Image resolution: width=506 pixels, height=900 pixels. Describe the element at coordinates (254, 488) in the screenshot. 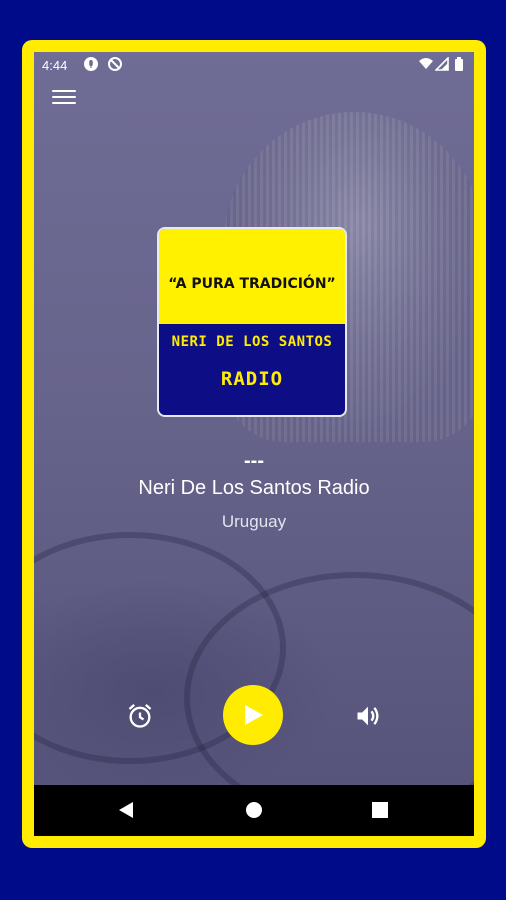

I see `station-name: Neri De Los Santos Radio` at that location.